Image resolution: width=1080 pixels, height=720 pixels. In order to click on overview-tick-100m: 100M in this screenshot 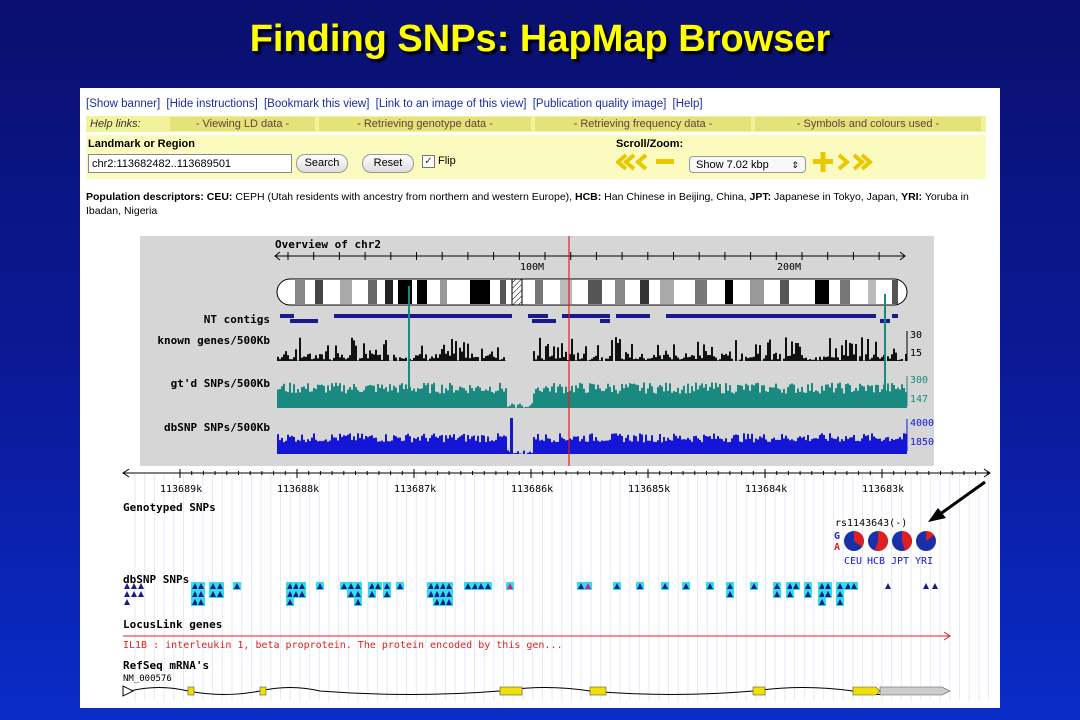, I will do `click(532, 267)`.